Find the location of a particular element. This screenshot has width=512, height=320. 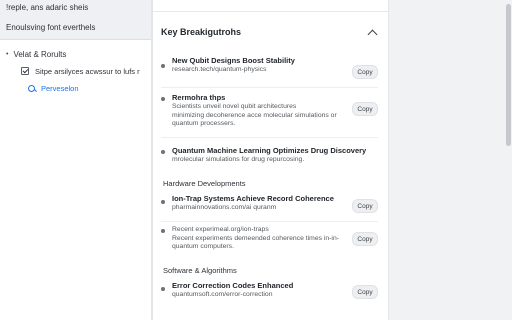

search-link-label: Perveselon is located at coordinates (60, 88).